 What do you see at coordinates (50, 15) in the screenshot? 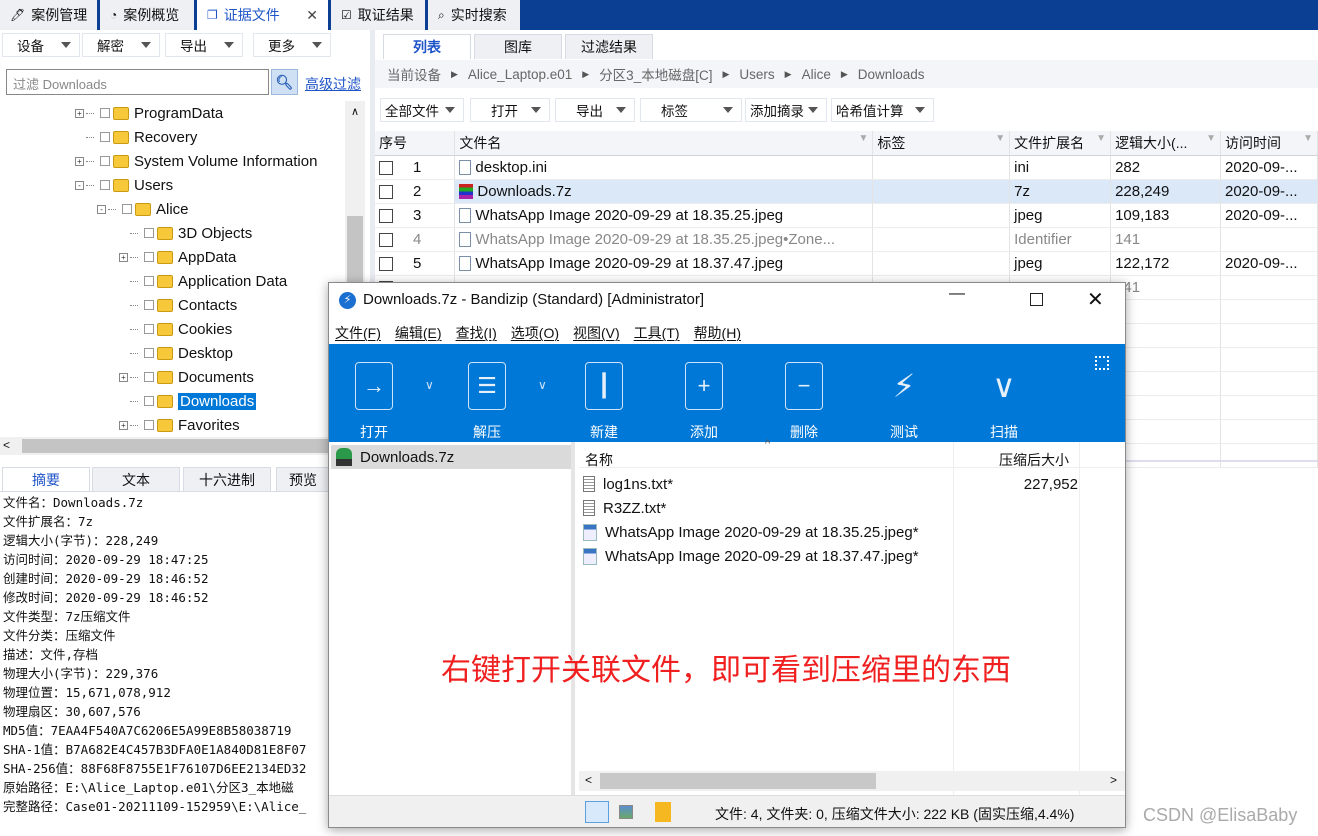
I see `tab-0: 🖊︎ 案例管理` at bounding box center [50, 15].